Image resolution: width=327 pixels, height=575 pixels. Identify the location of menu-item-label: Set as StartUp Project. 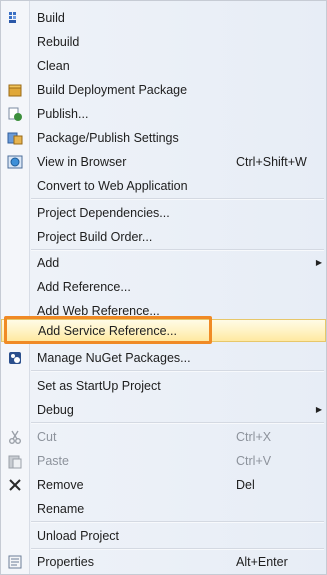
(99, 385).